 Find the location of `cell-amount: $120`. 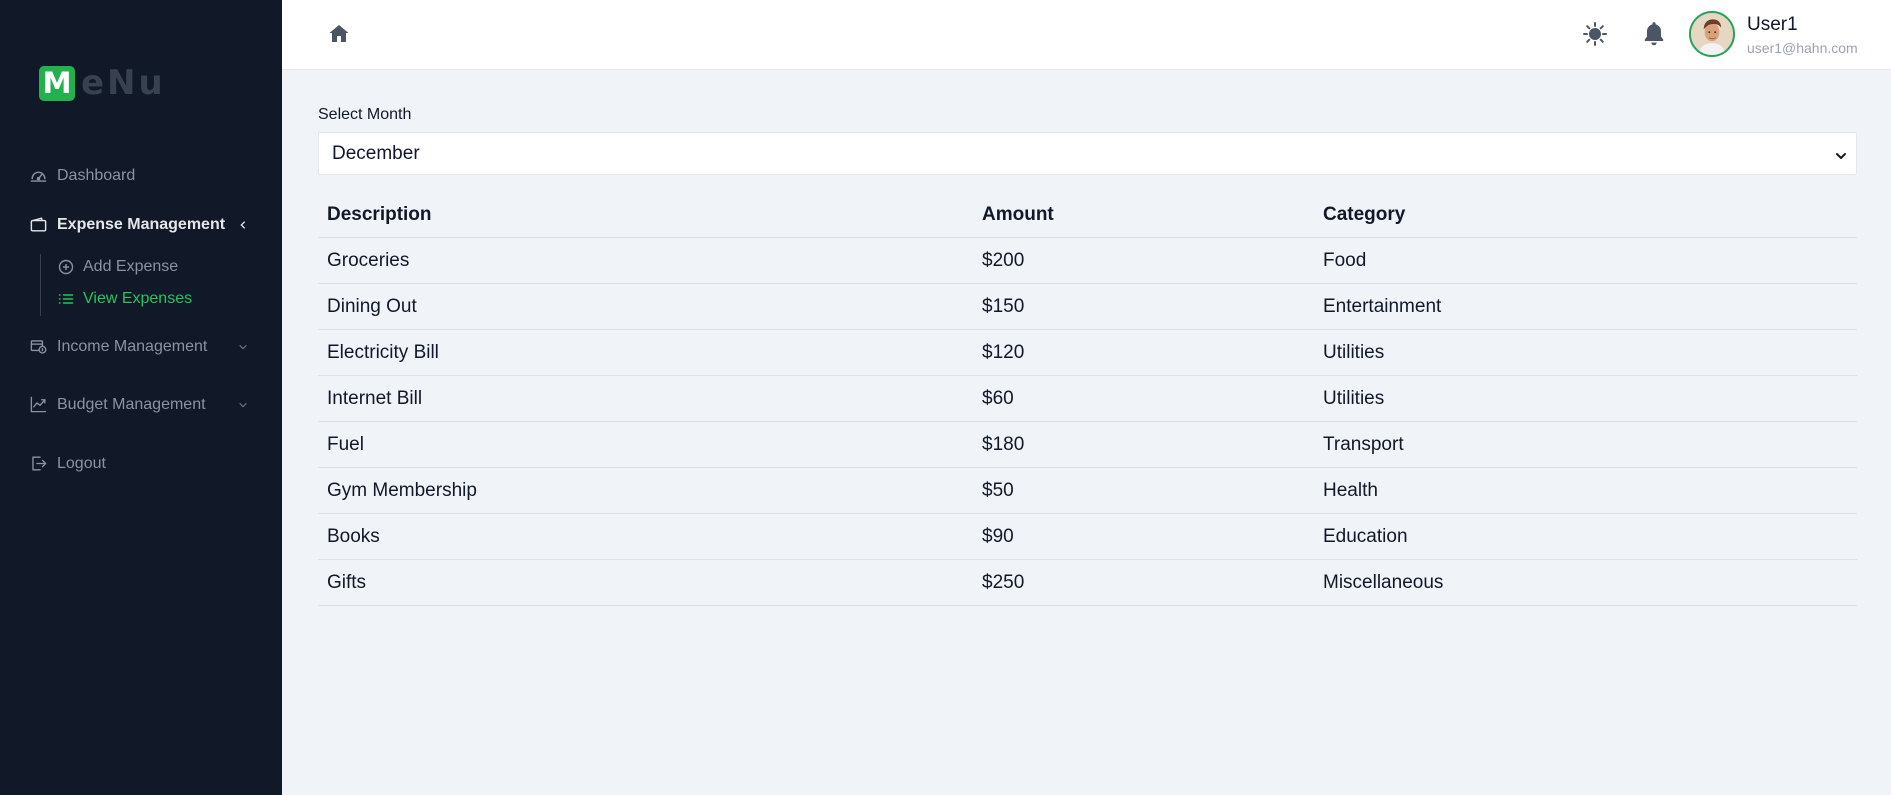

cell-amount: $120 is located at coordinates (1003, 352).